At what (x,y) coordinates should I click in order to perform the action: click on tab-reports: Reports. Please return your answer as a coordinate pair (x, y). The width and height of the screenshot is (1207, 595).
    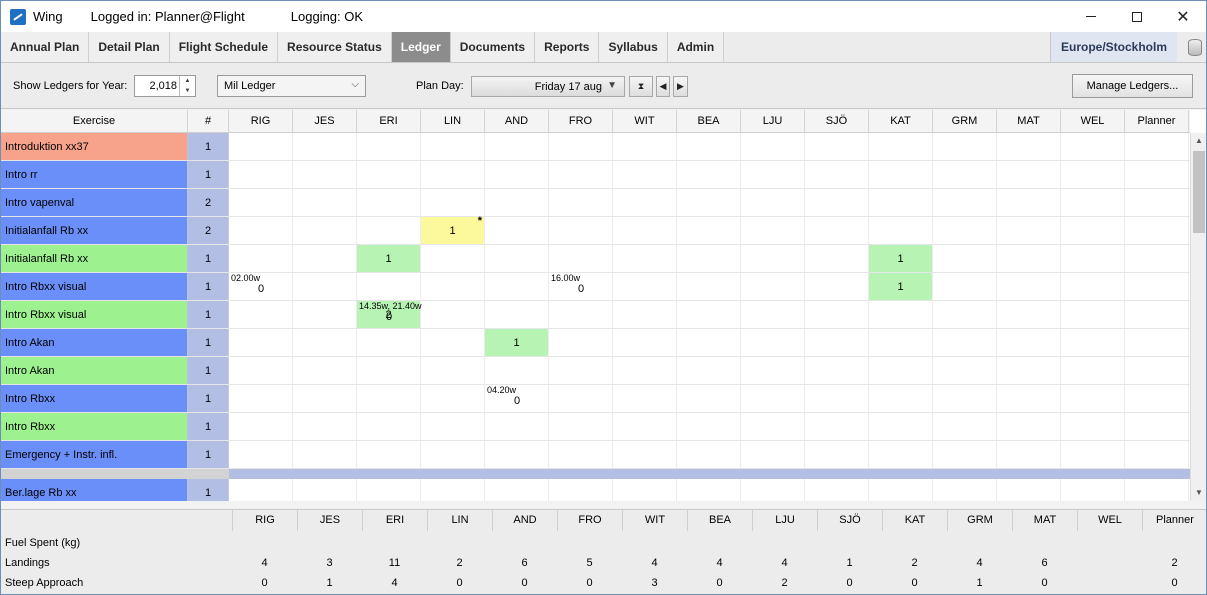
    Looking at the image, I should click on (567, 47).